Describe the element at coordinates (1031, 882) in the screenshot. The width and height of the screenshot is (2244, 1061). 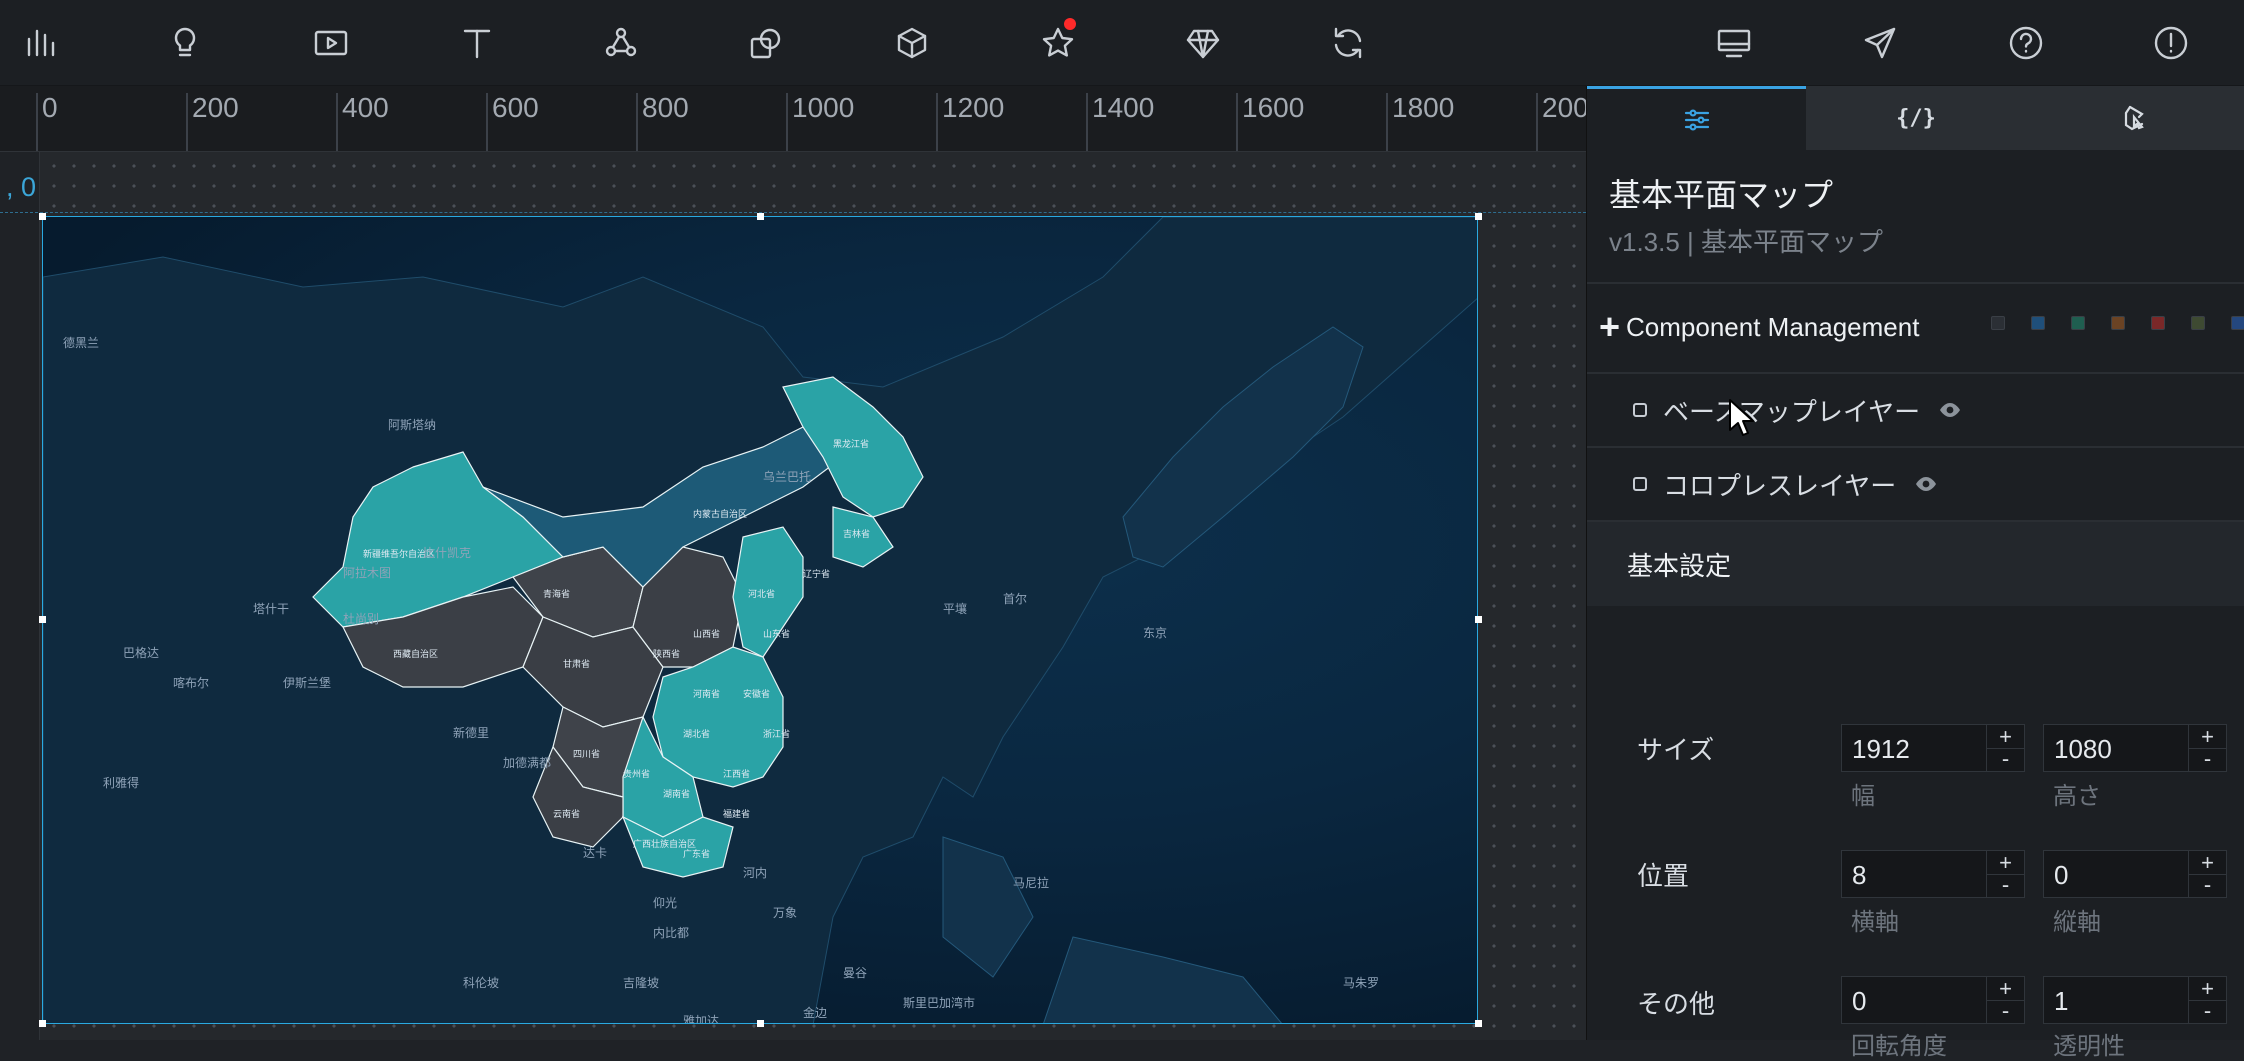
I see `city-label: 马尼拉` at that location.